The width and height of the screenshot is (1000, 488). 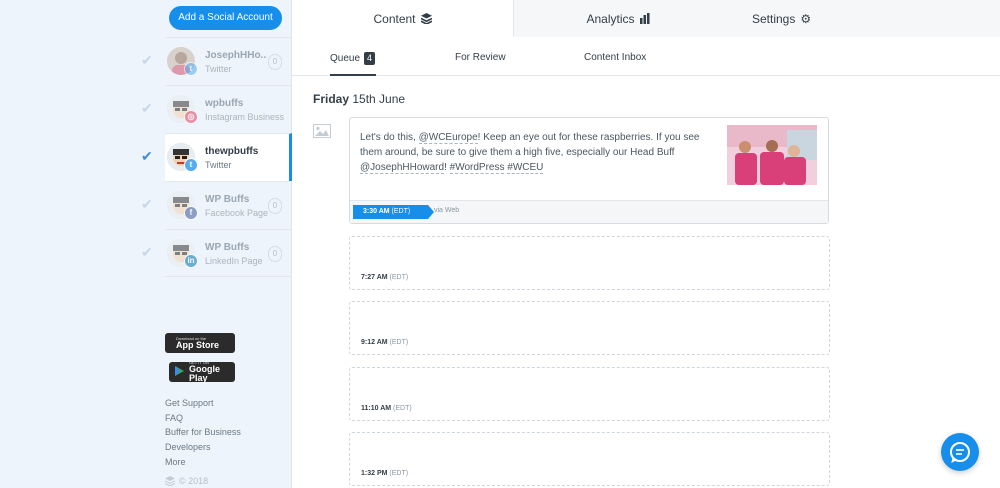 What do you see at coordinates (447, 167) in the screenshot?
I see `post-text-part: !` at bounding box center [447, 167].